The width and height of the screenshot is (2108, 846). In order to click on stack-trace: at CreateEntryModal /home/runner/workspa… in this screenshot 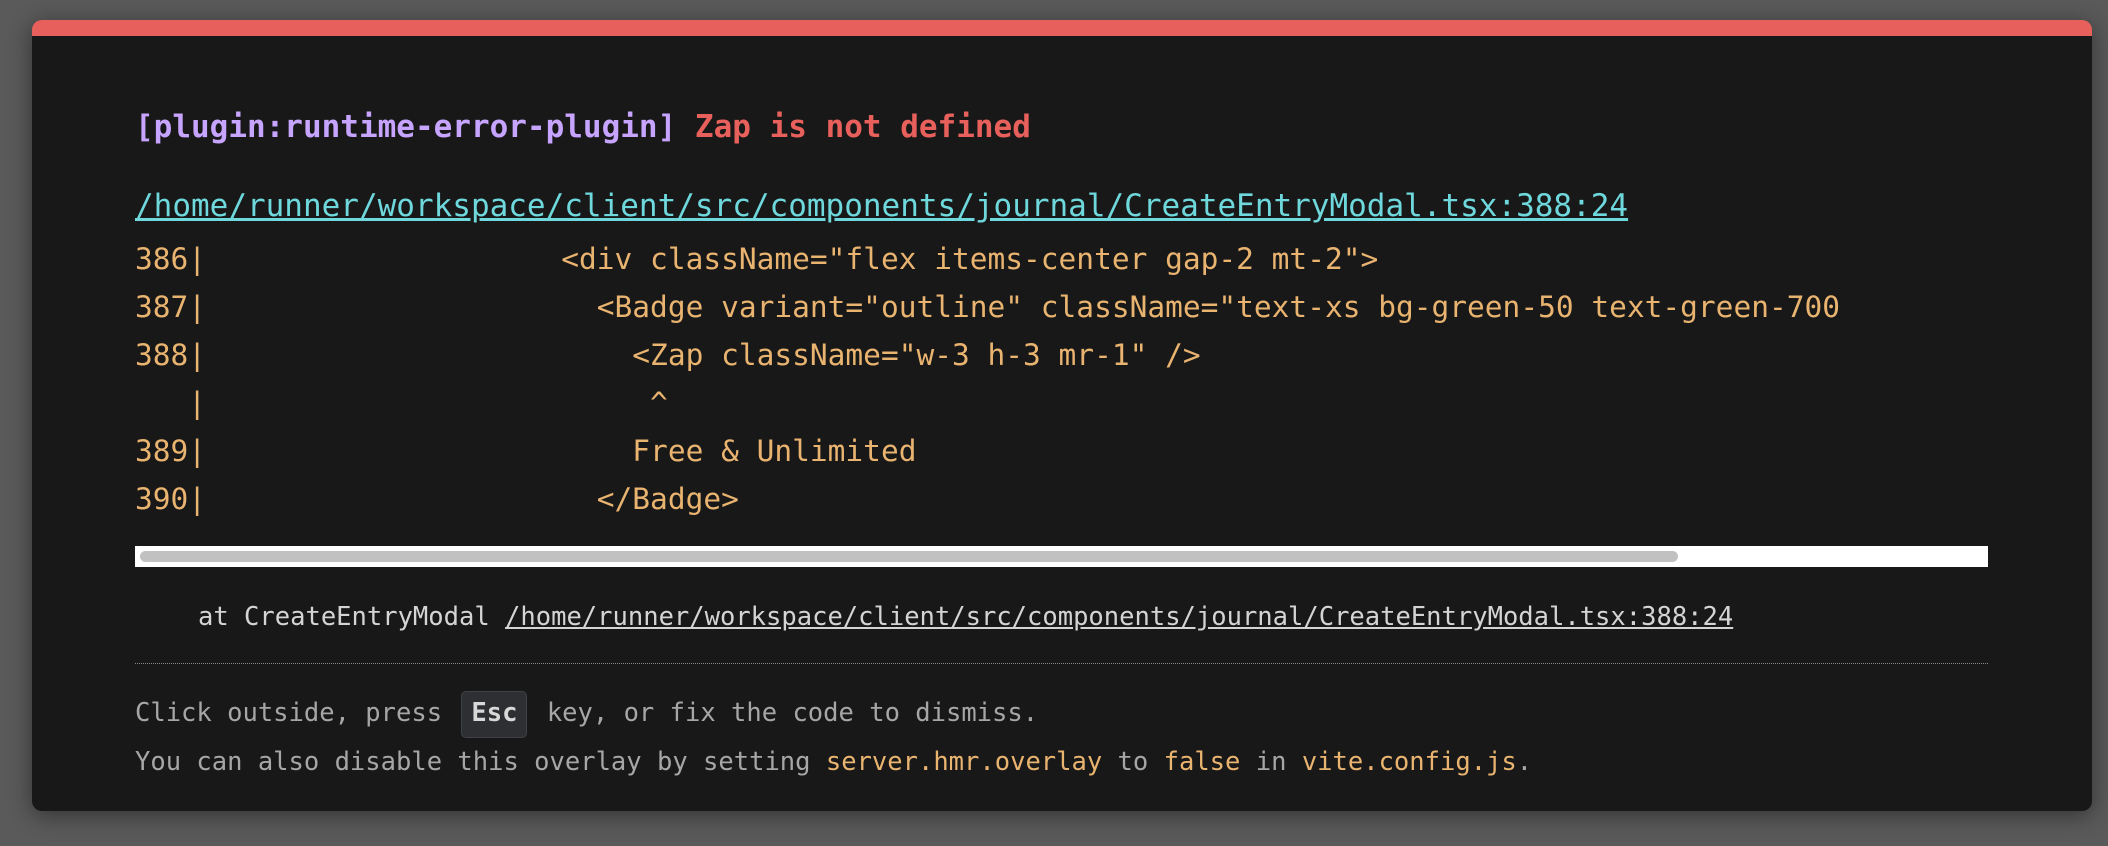, I will do `click(965, 617)`.